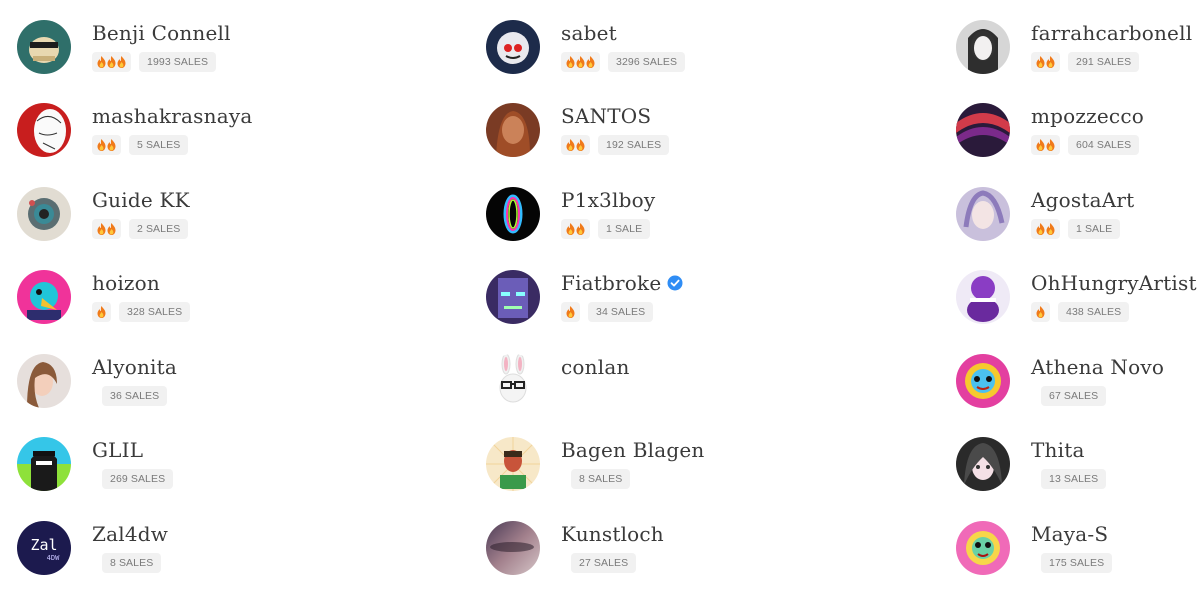  Describe the element at coordinates (651, 222) in the screenshot. I see `artist-card: P1x3lboy 1 SALE` at that location.